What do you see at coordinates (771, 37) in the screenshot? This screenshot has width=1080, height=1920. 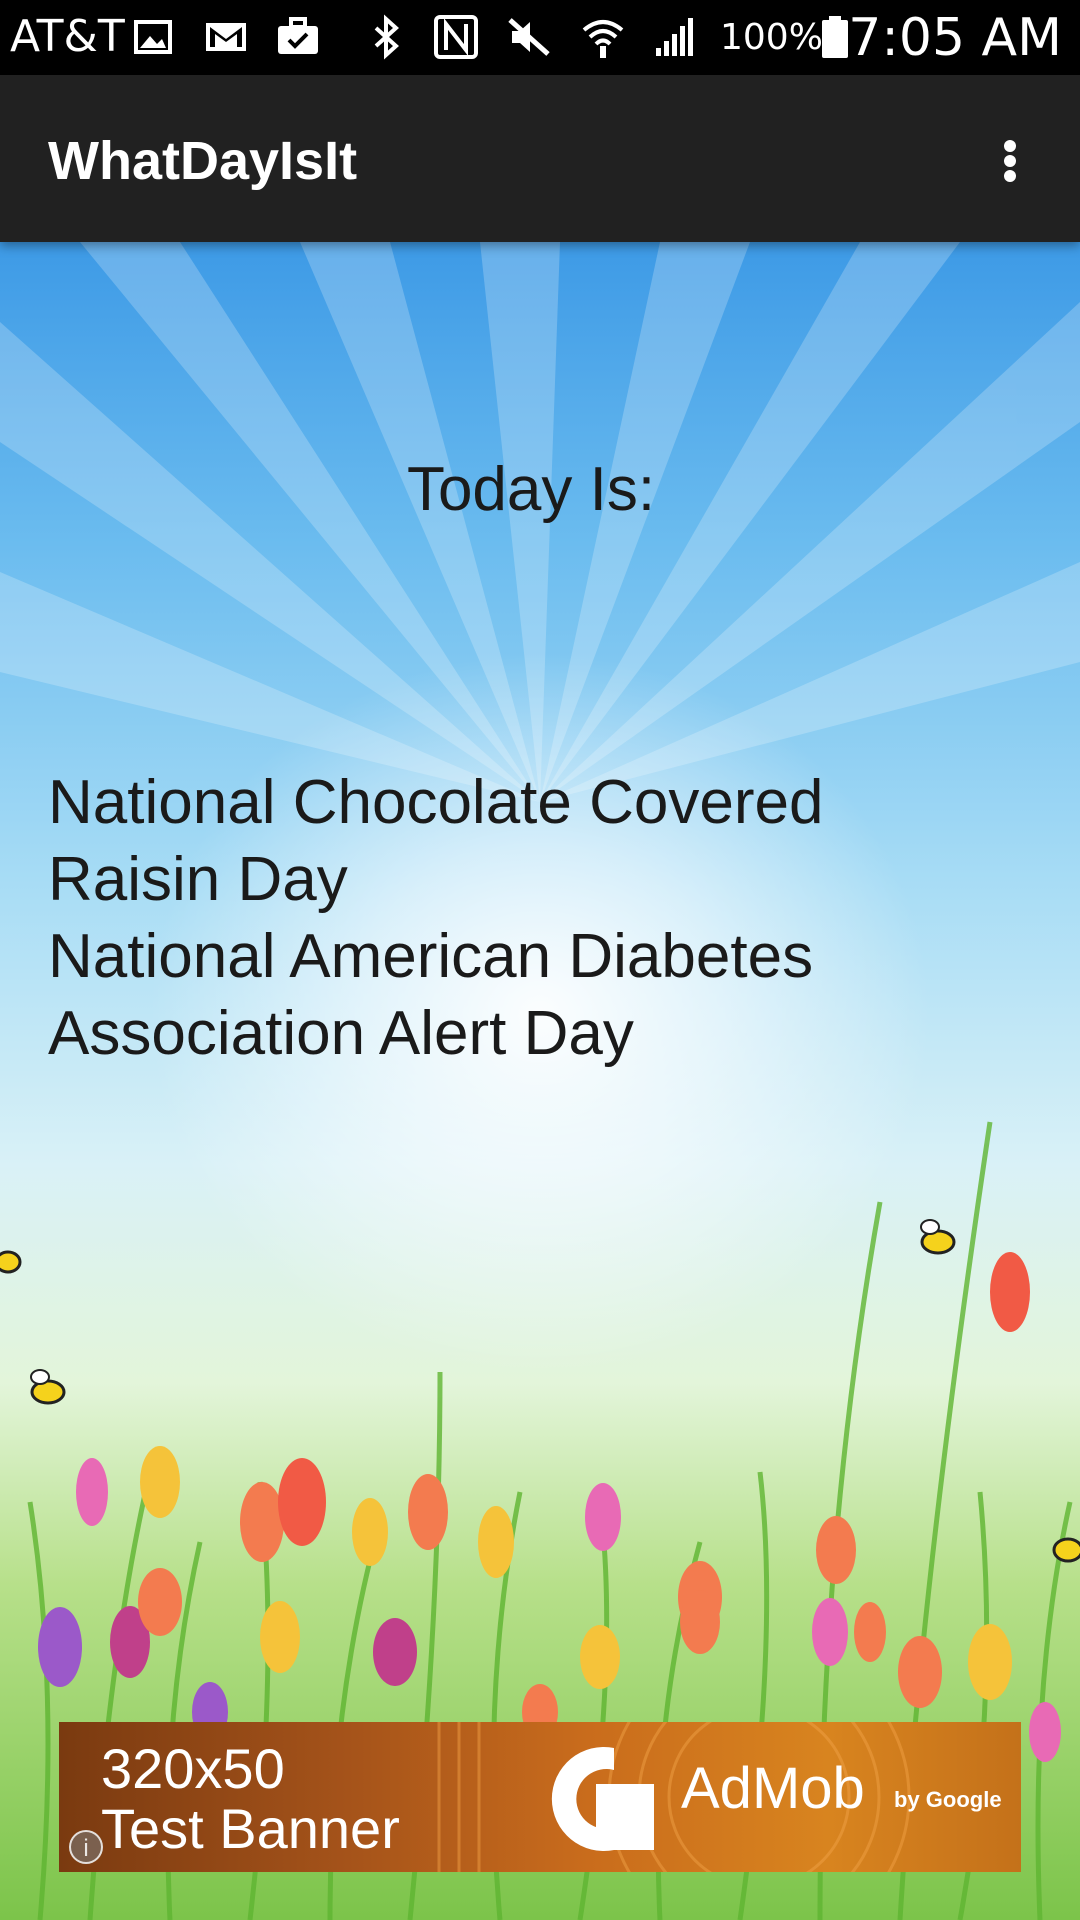 I see `battery-percent: 100%` at bounding box center [771, 37].